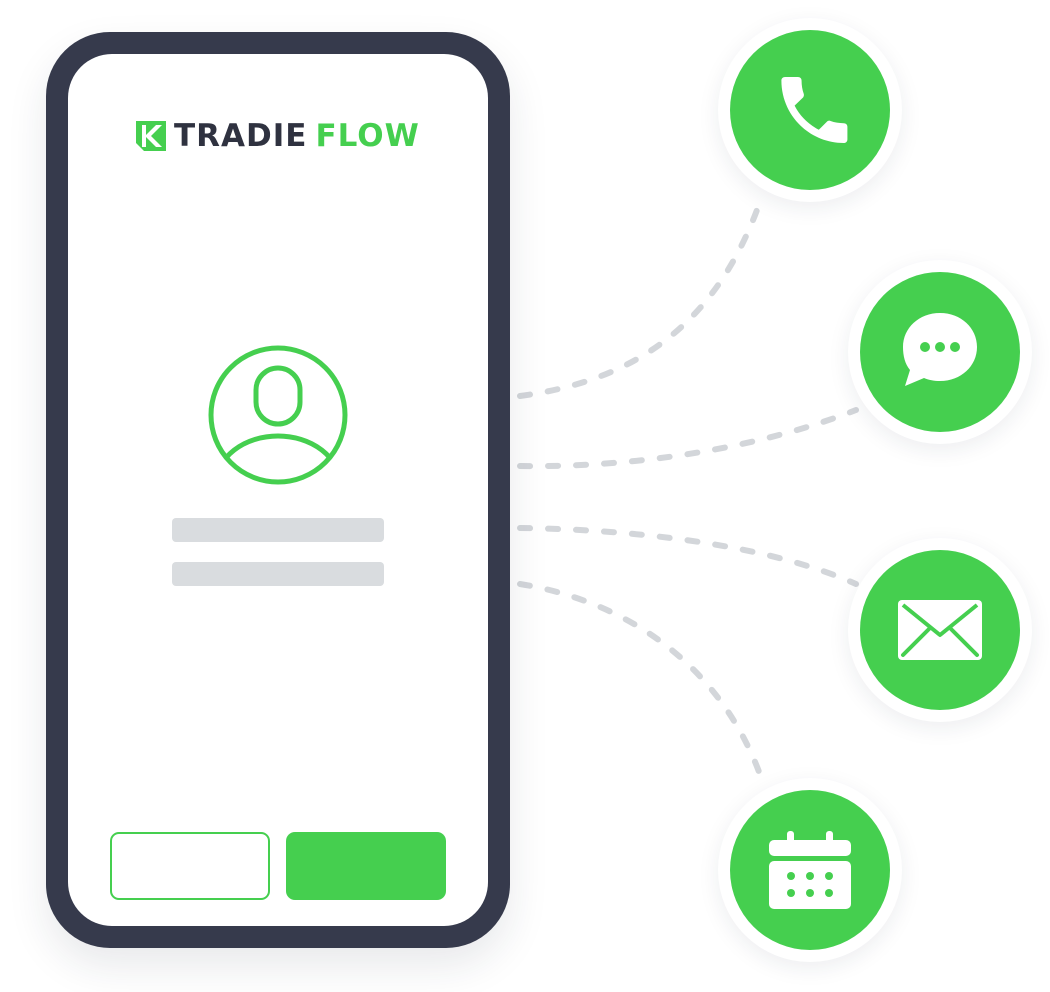 This screenshot has height=992, width=1050. I want to click on phone-button, so click(810, 110).